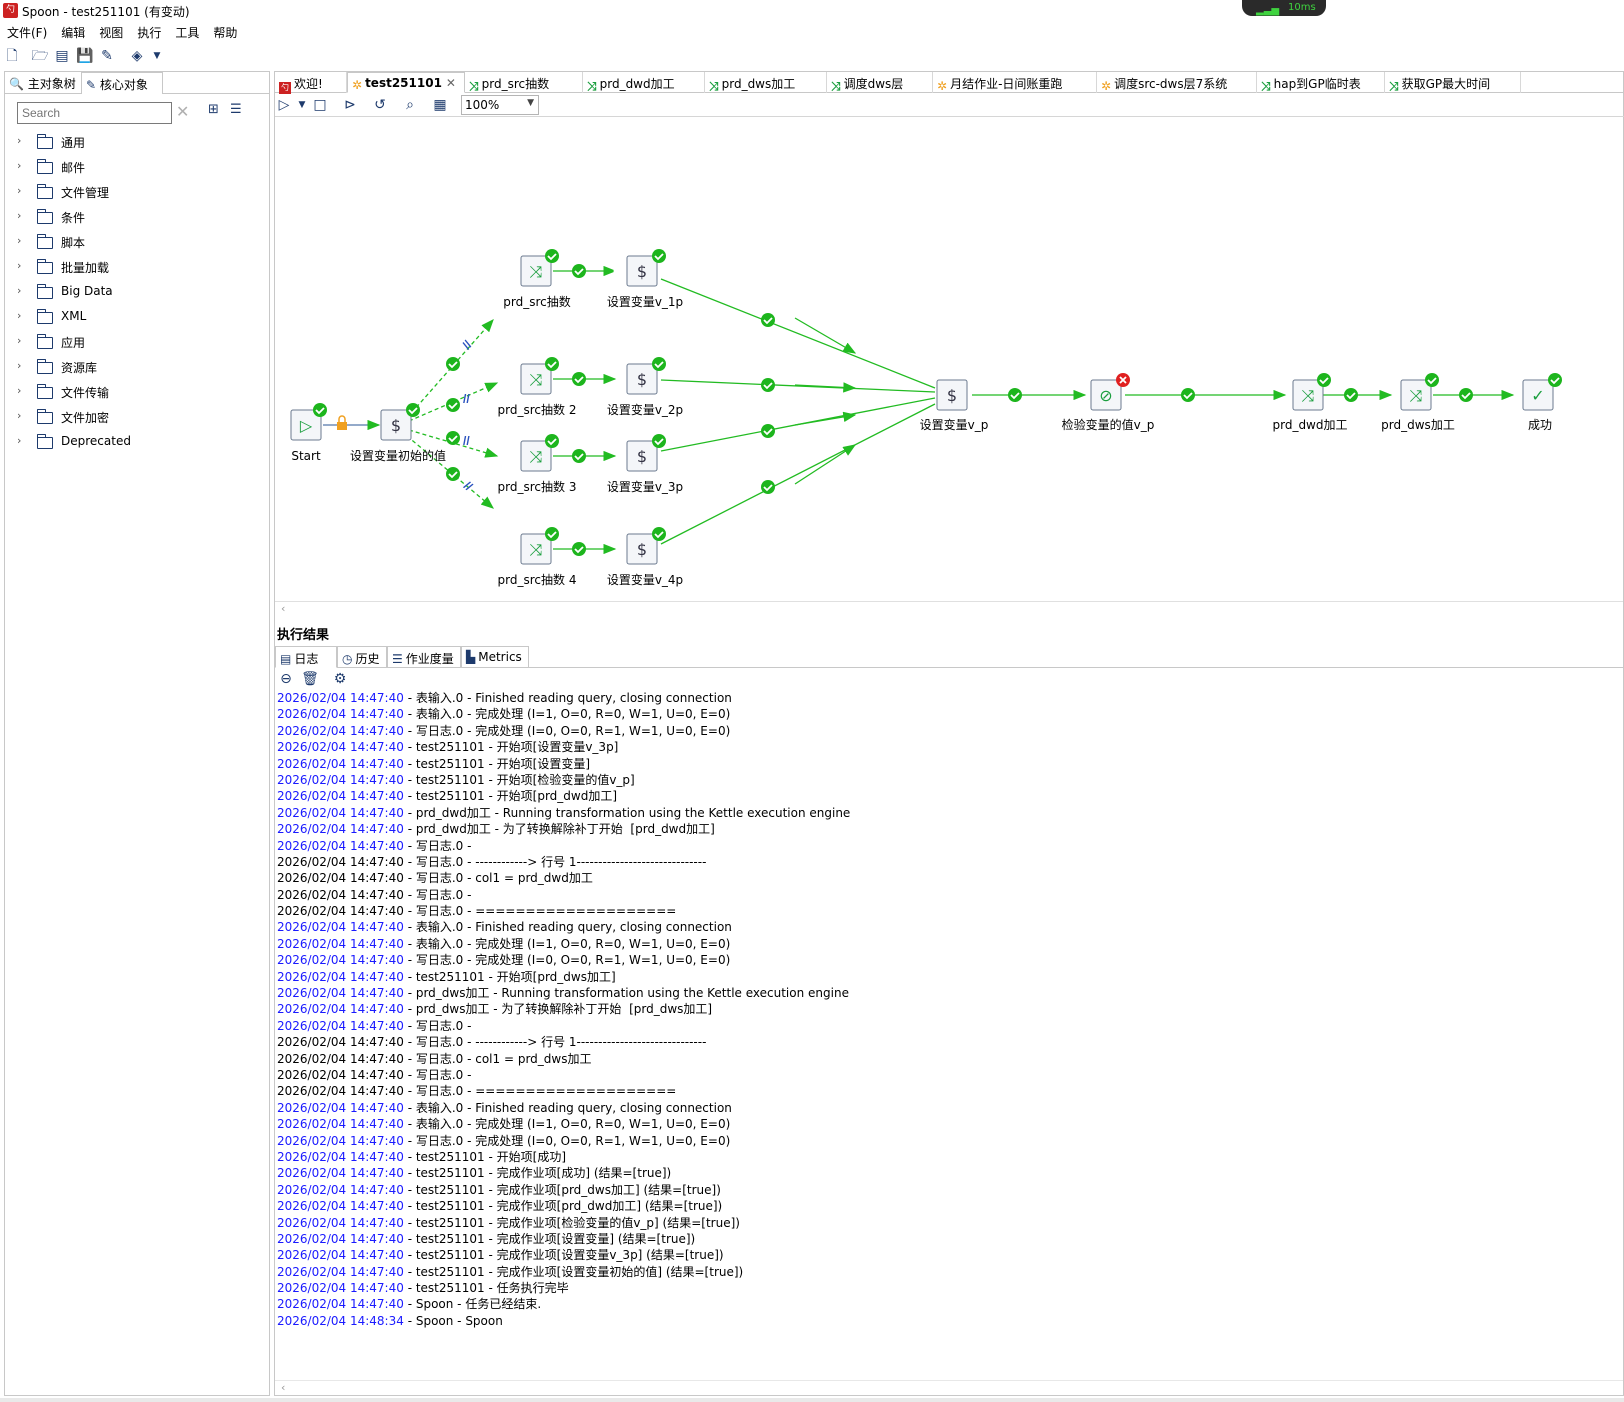 This screenshot has height=1402, width=1624. Describe the element at coordinates (136, 317) in the screenshot. I see `tree-item-xml: › XML` at that location.